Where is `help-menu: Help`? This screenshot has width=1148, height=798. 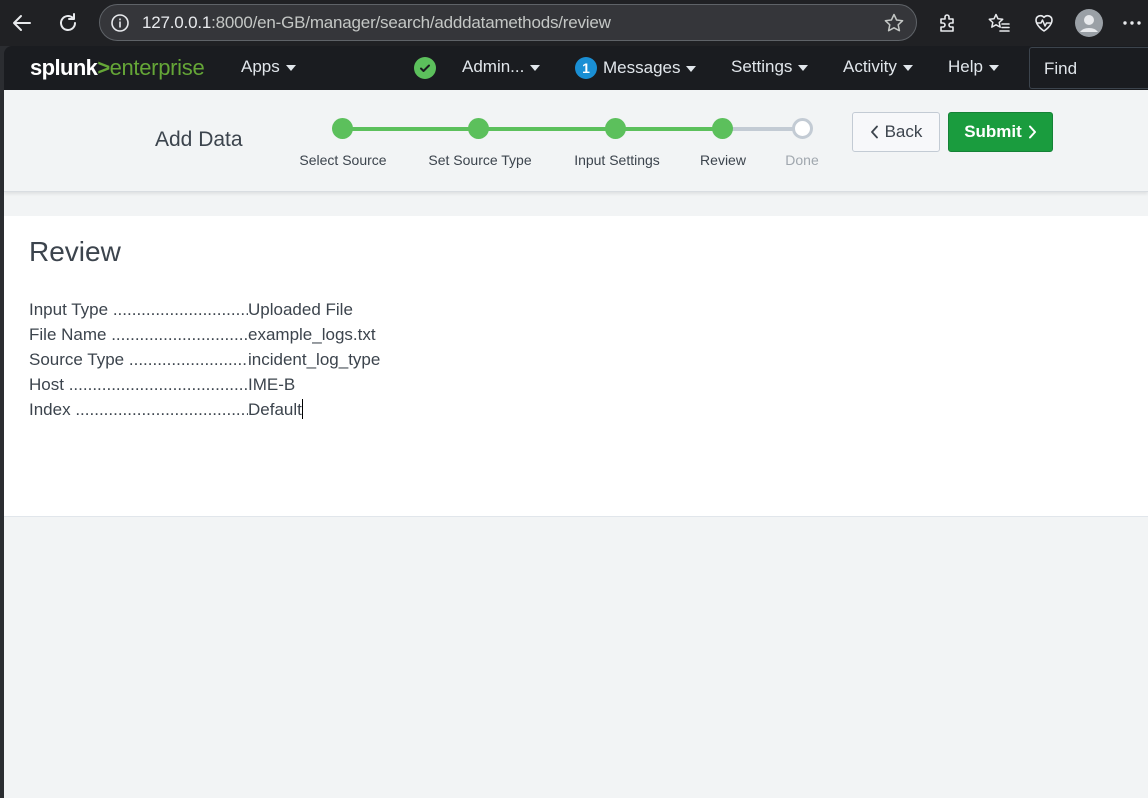 help-menu: Help is located at coordinates (973, 67).